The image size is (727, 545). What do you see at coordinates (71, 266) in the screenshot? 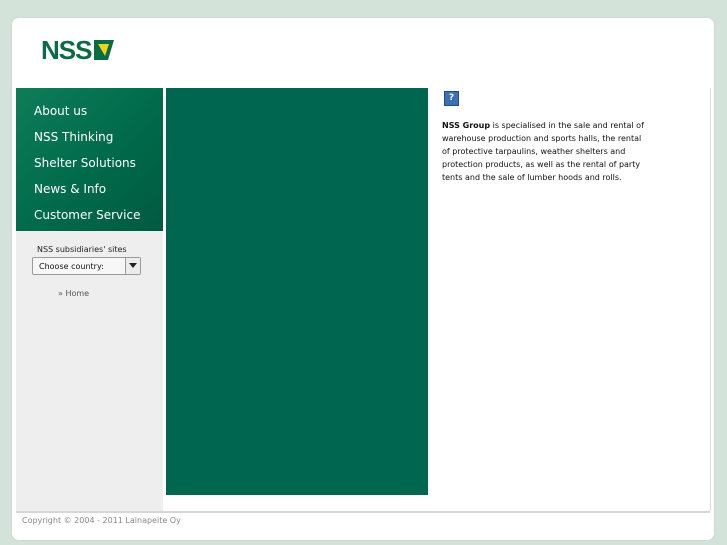
I see `country-select-value: Choose country:` at bounding box center [71, 266].